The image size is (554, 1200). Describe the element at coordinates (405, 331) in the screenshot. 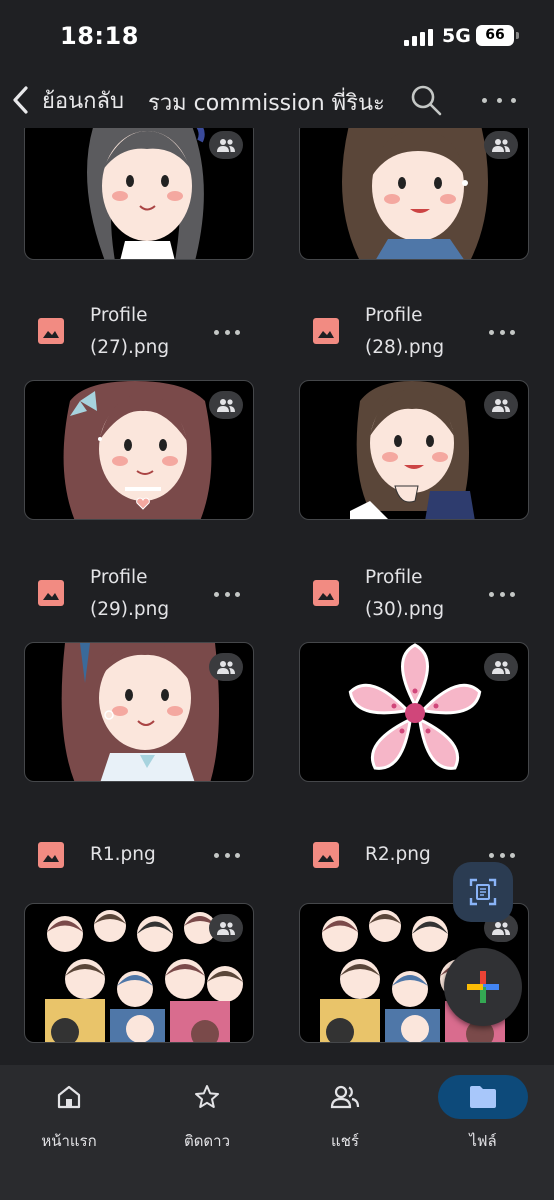

I see `file-name: Profile (28).png` at that location.